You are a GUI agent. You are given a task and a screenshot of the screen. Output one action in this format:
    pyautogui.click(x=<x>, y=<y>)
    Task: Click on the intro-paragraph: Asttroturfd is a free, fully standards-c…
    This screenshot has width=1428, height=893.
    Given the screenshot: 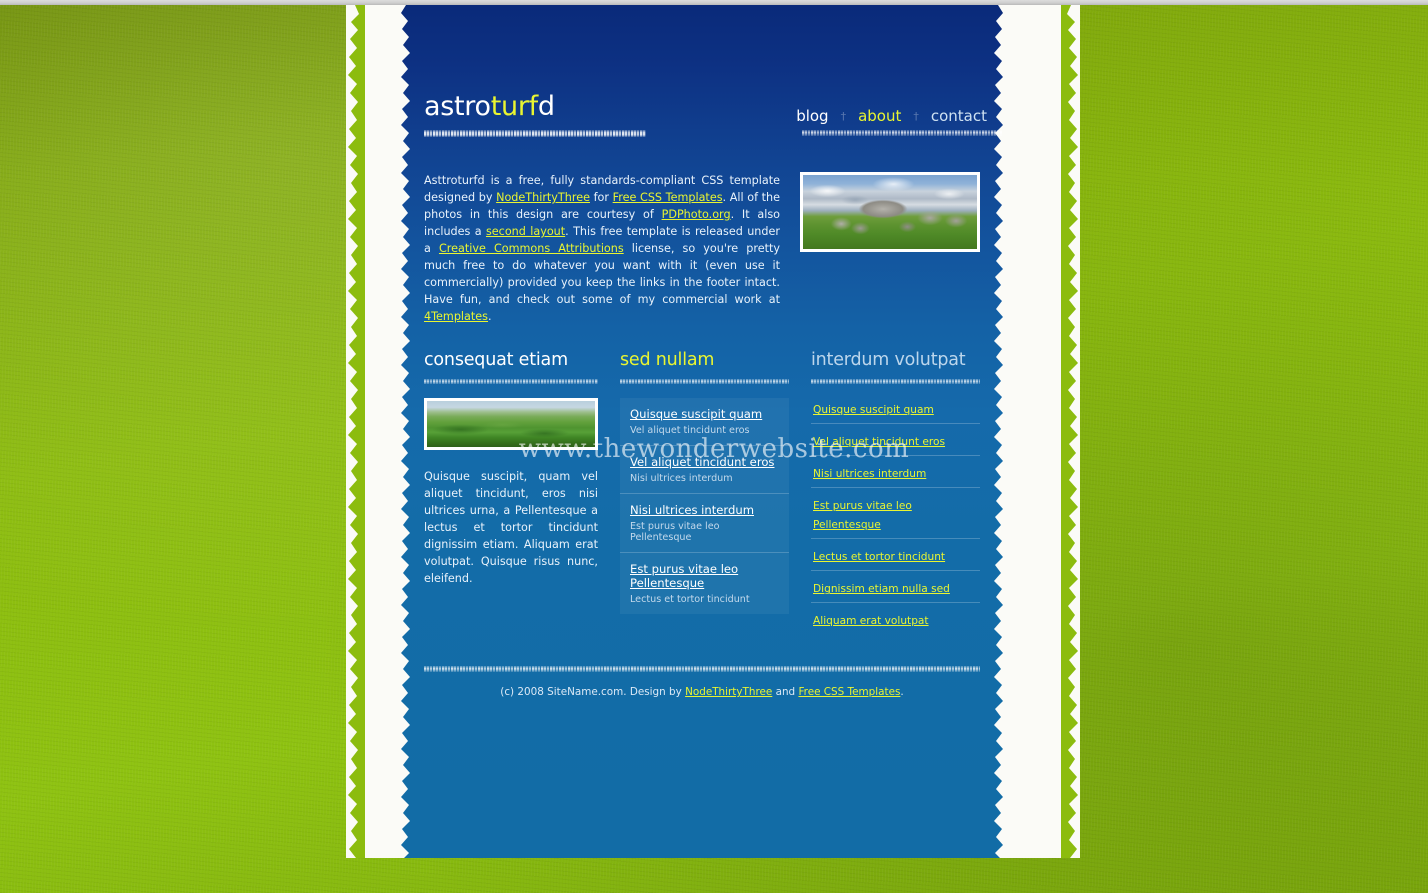 What is the action you would take?
    pyautogui.click(x=602, y=248)
    